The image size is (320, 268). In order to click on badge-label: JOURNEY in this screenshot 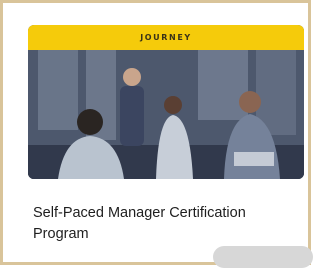, I will do `click(166, 37)`.